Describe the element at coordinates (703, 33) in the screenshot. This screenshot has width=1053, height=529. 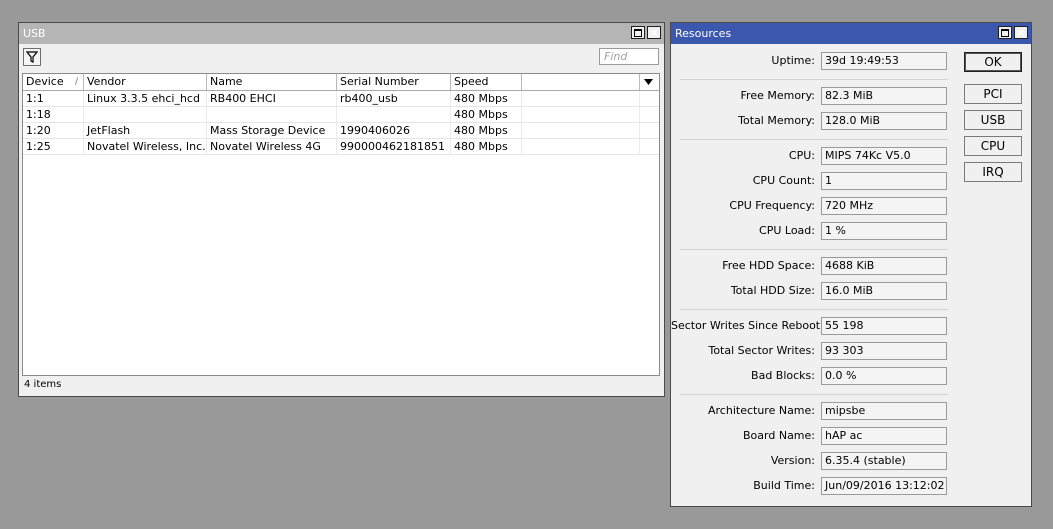
I see `resources-window-title: Resources` at that location.